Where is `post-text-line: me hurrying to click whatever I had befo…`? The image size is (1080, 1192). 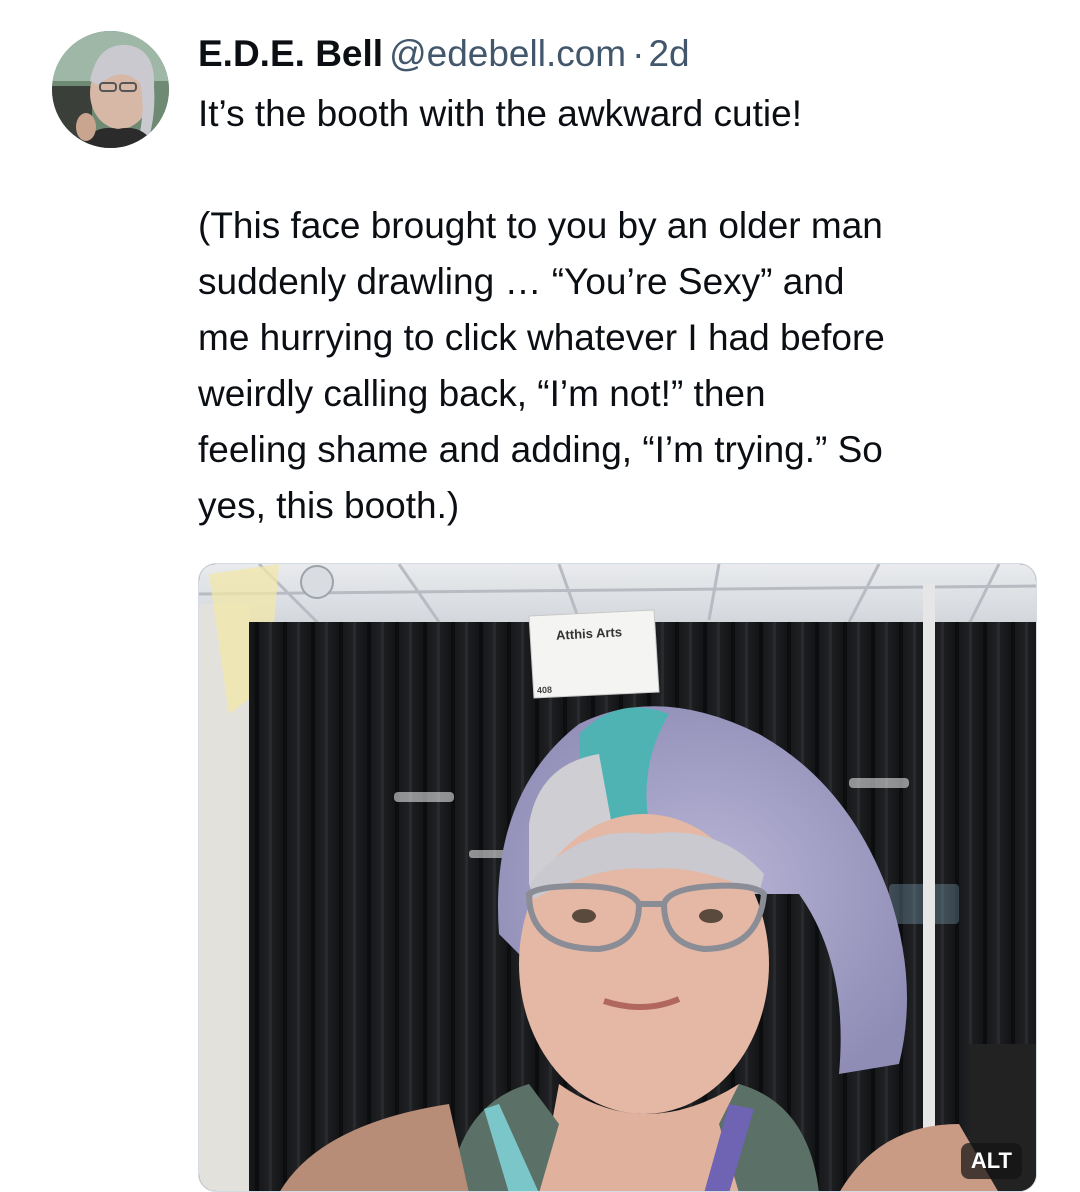
post-text-line: me hurrying to click whatever I had befo… is located at coordinates (541, 337).